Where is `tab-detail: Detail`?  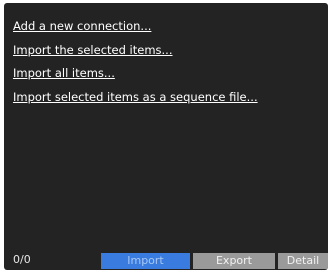 tab-detail: Detail is located at coordinates (303, 261).